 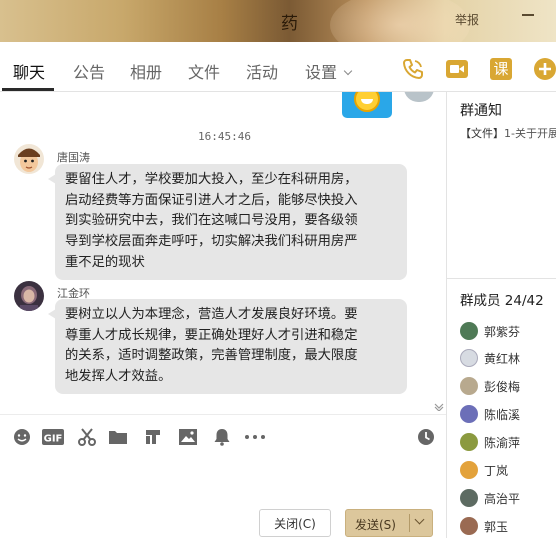 I want to click on send-button-label: 发送(S), so click(x=375, y=525).